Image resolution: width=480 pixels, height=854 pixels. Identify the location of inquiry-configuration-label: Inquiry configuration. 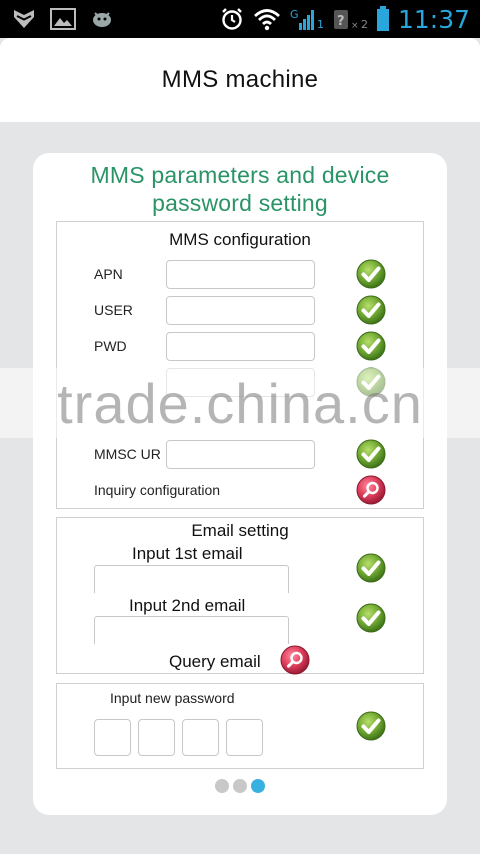
(157, 490).